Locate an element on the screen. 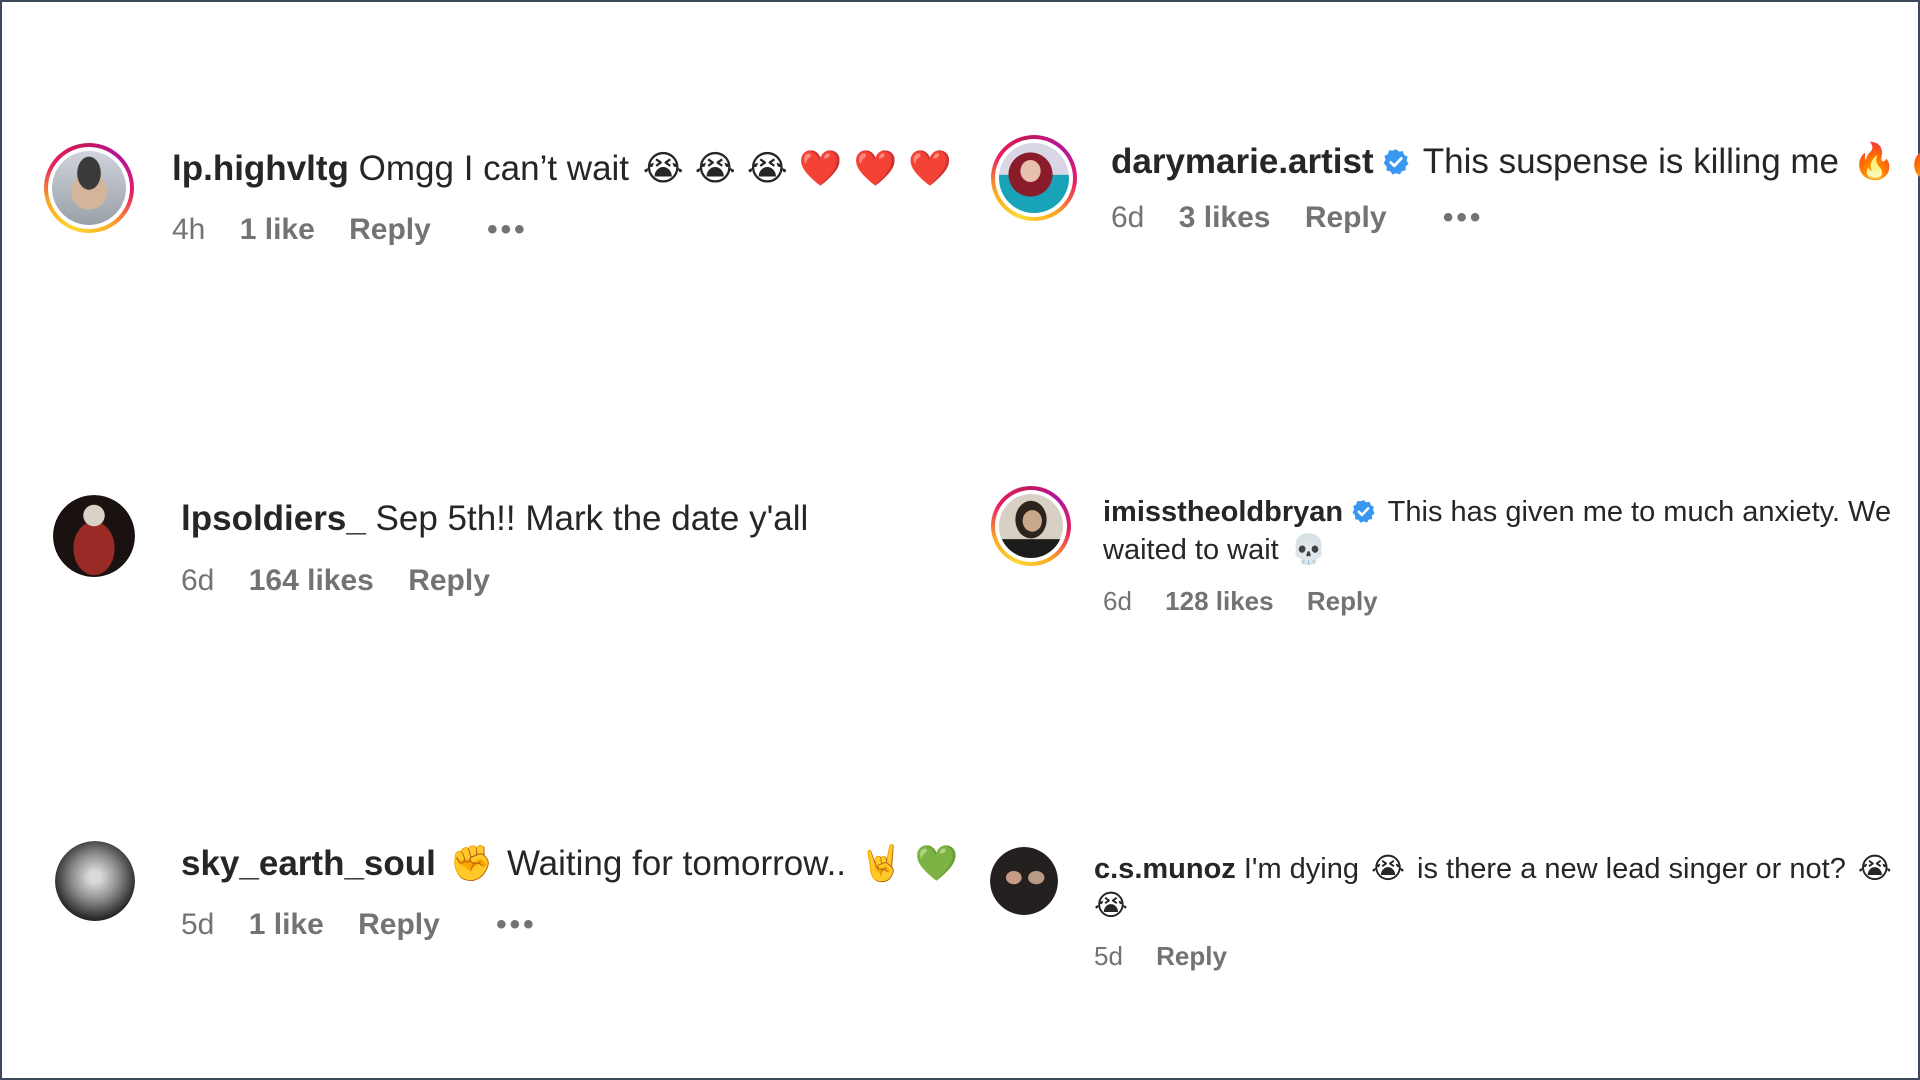  comment-text-continued: waited to wait is located at coordinates (1191, 550).